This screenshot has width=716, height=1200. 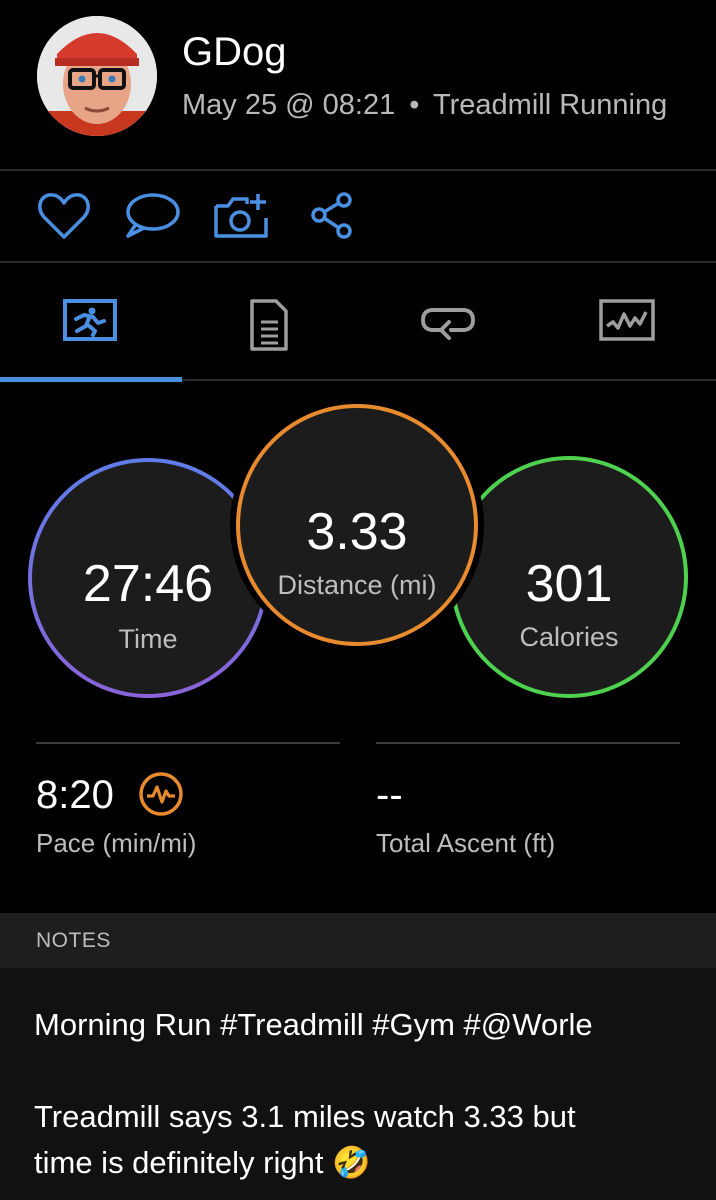 I want to click on runner-icon, so click(x=89, y=320).